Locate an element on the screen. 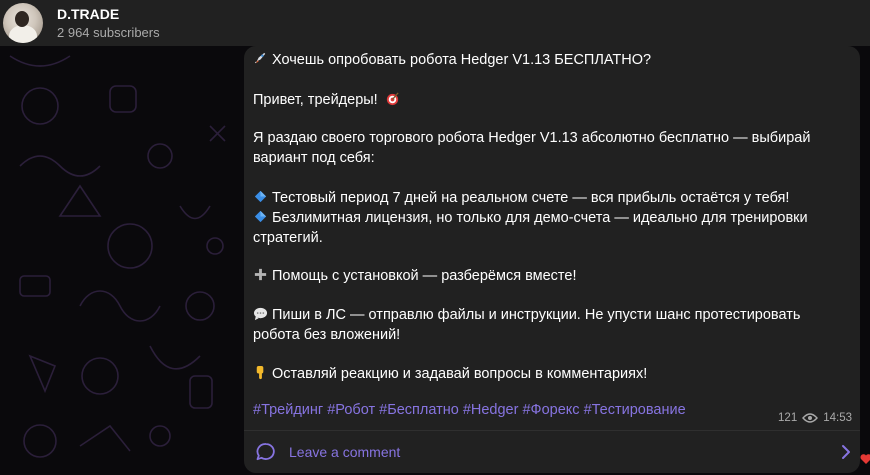 The height and width of the screenshot is (475, 870). channel-header: D.TRADE 2 964 subscribers is located at coordinates (435, 23).